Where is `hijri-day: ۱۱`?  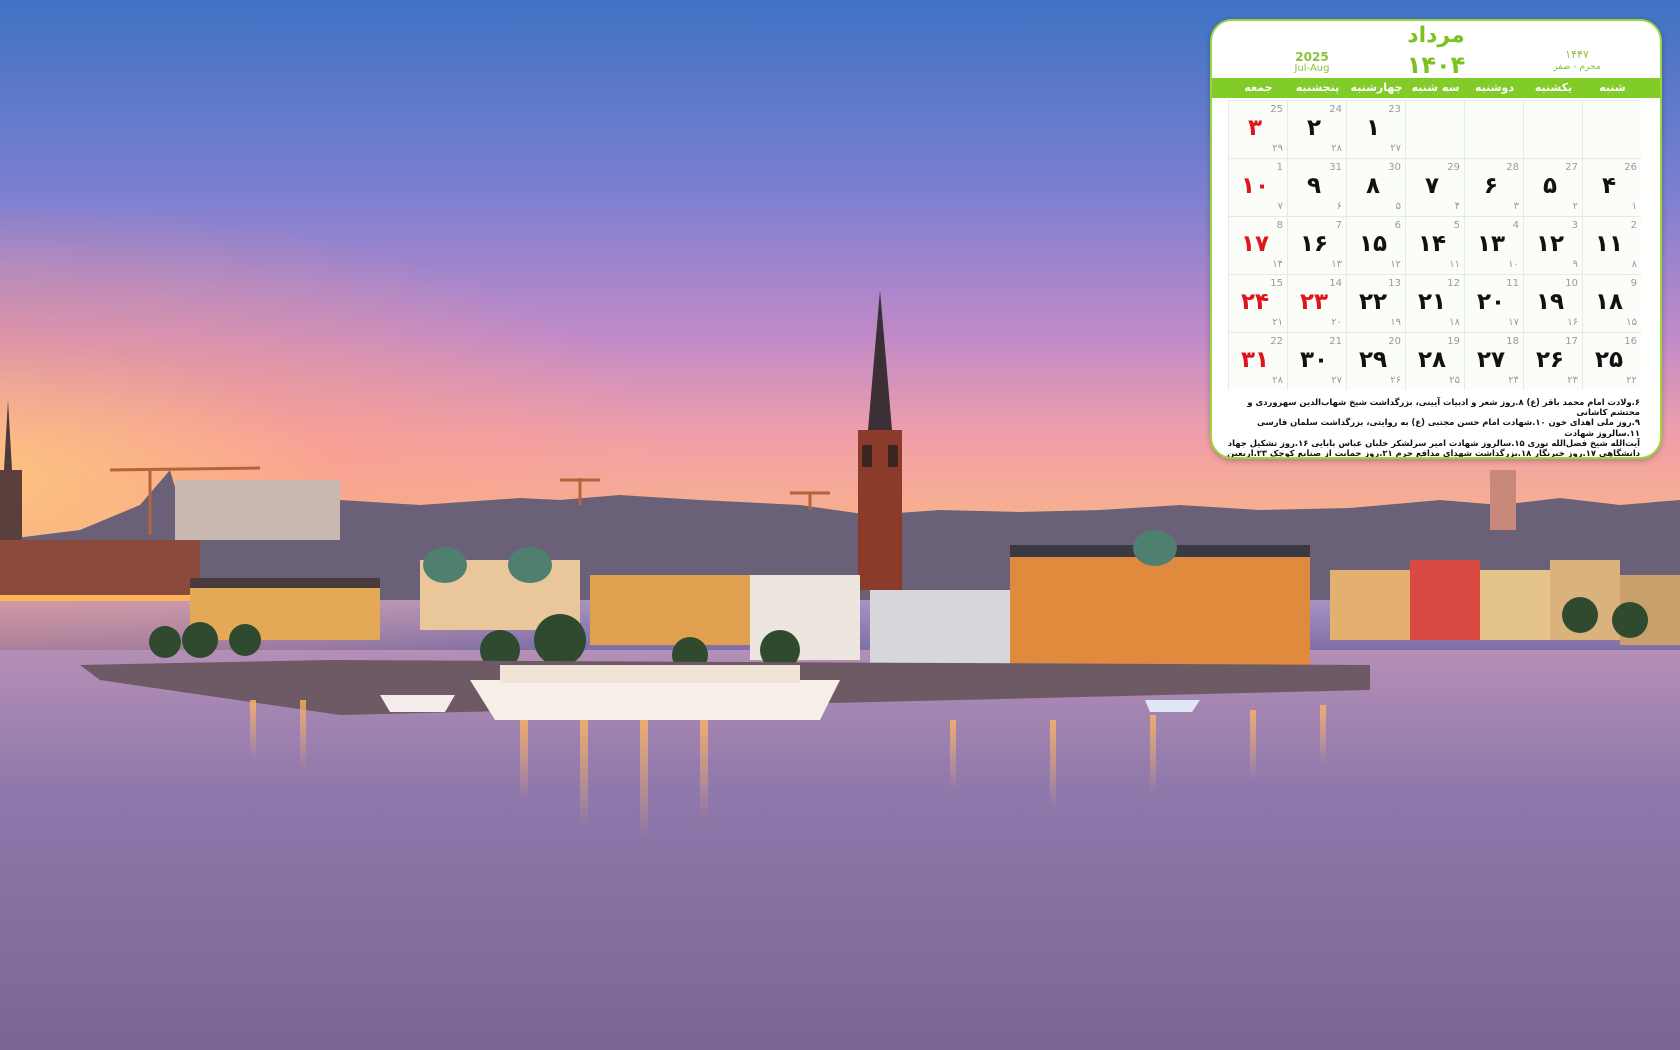 hijri-day: ۱۱ is located at coordinates (1454, 264).